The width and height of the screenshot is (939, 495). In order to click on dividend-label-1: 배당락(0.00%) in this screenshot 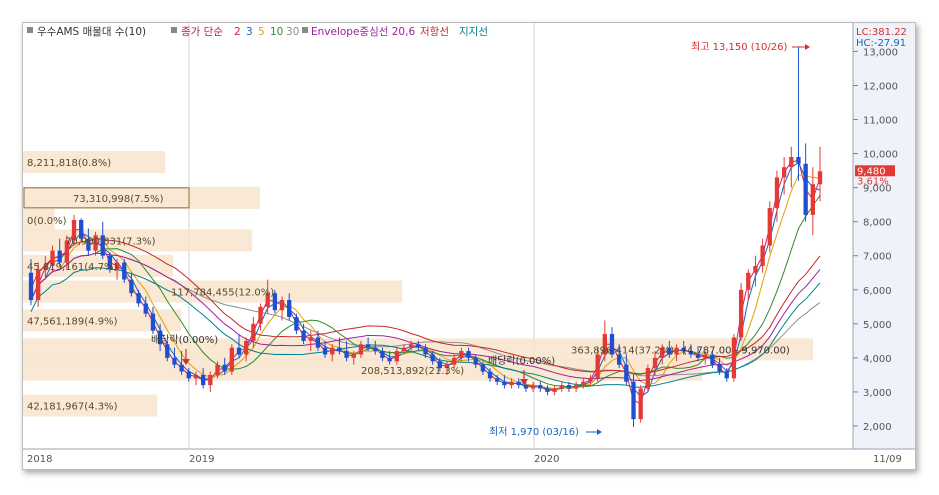, I will do `click(184, 340)`.